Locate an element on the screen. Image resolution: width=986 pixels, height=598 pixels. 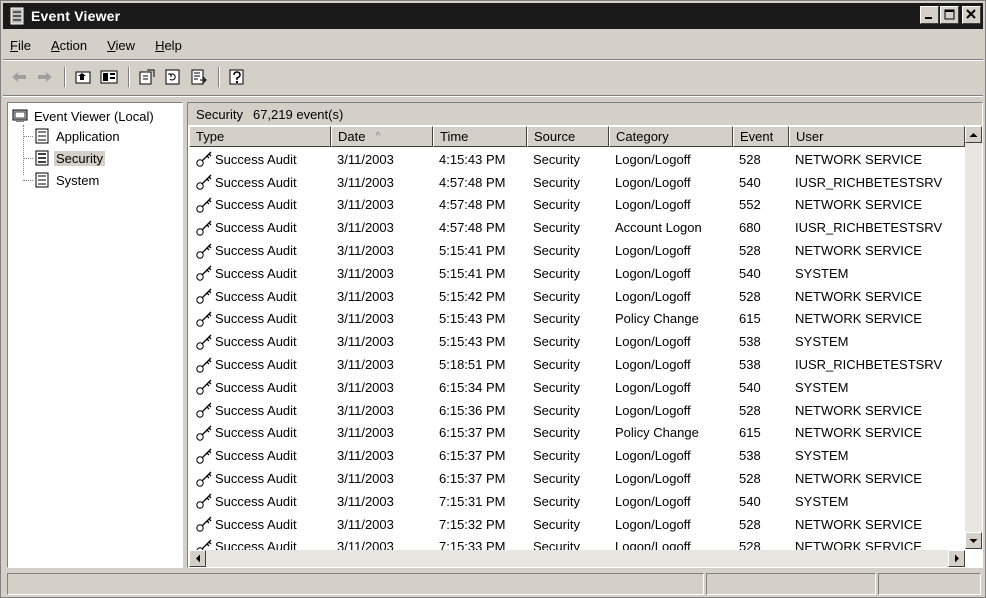
tree-root-event-viewer: Event Viewer (Local) is located at coordinates (84, 116).